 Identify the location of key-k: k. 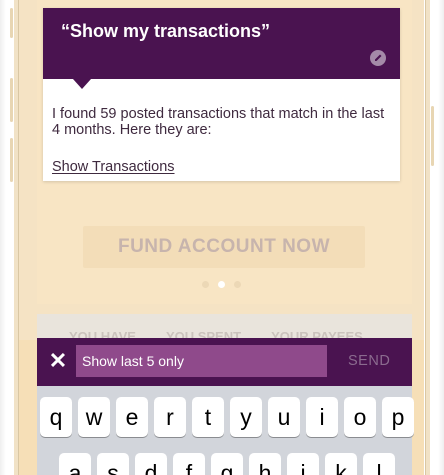
(341, 464).